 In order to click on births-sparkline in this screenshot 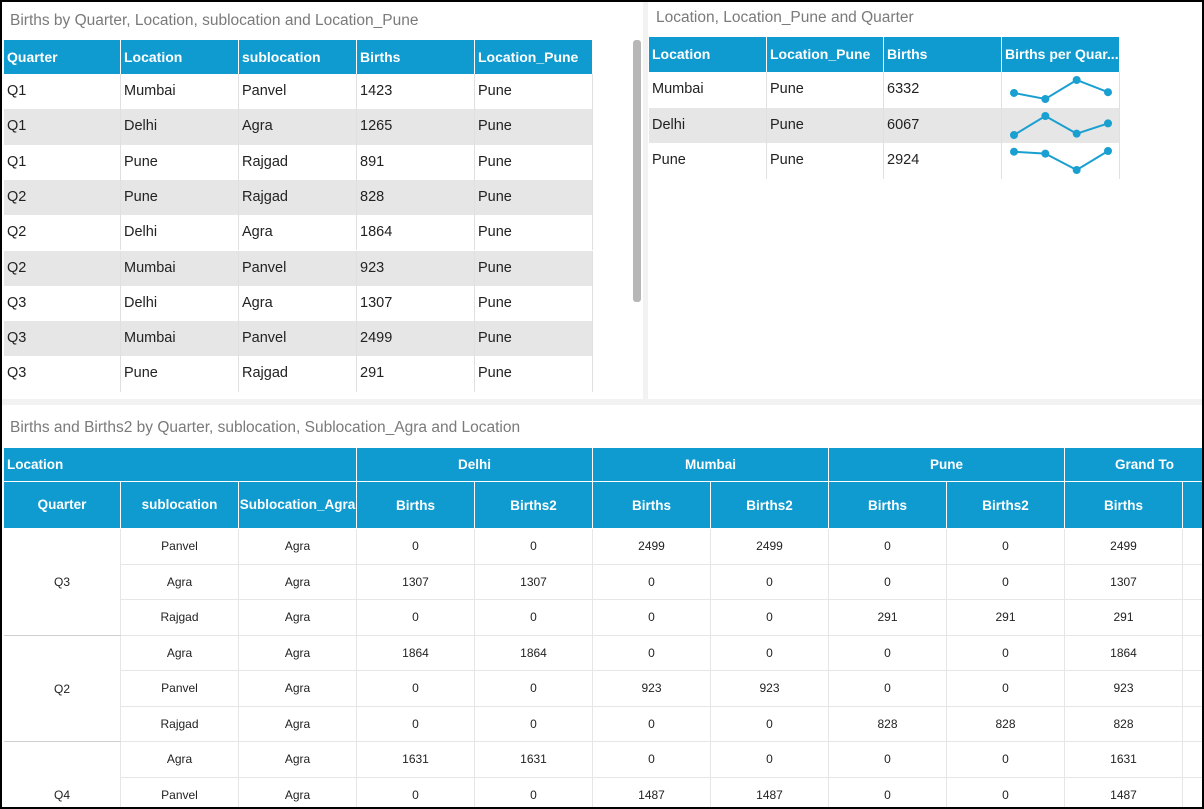, I will do `click(1061, 160)`.